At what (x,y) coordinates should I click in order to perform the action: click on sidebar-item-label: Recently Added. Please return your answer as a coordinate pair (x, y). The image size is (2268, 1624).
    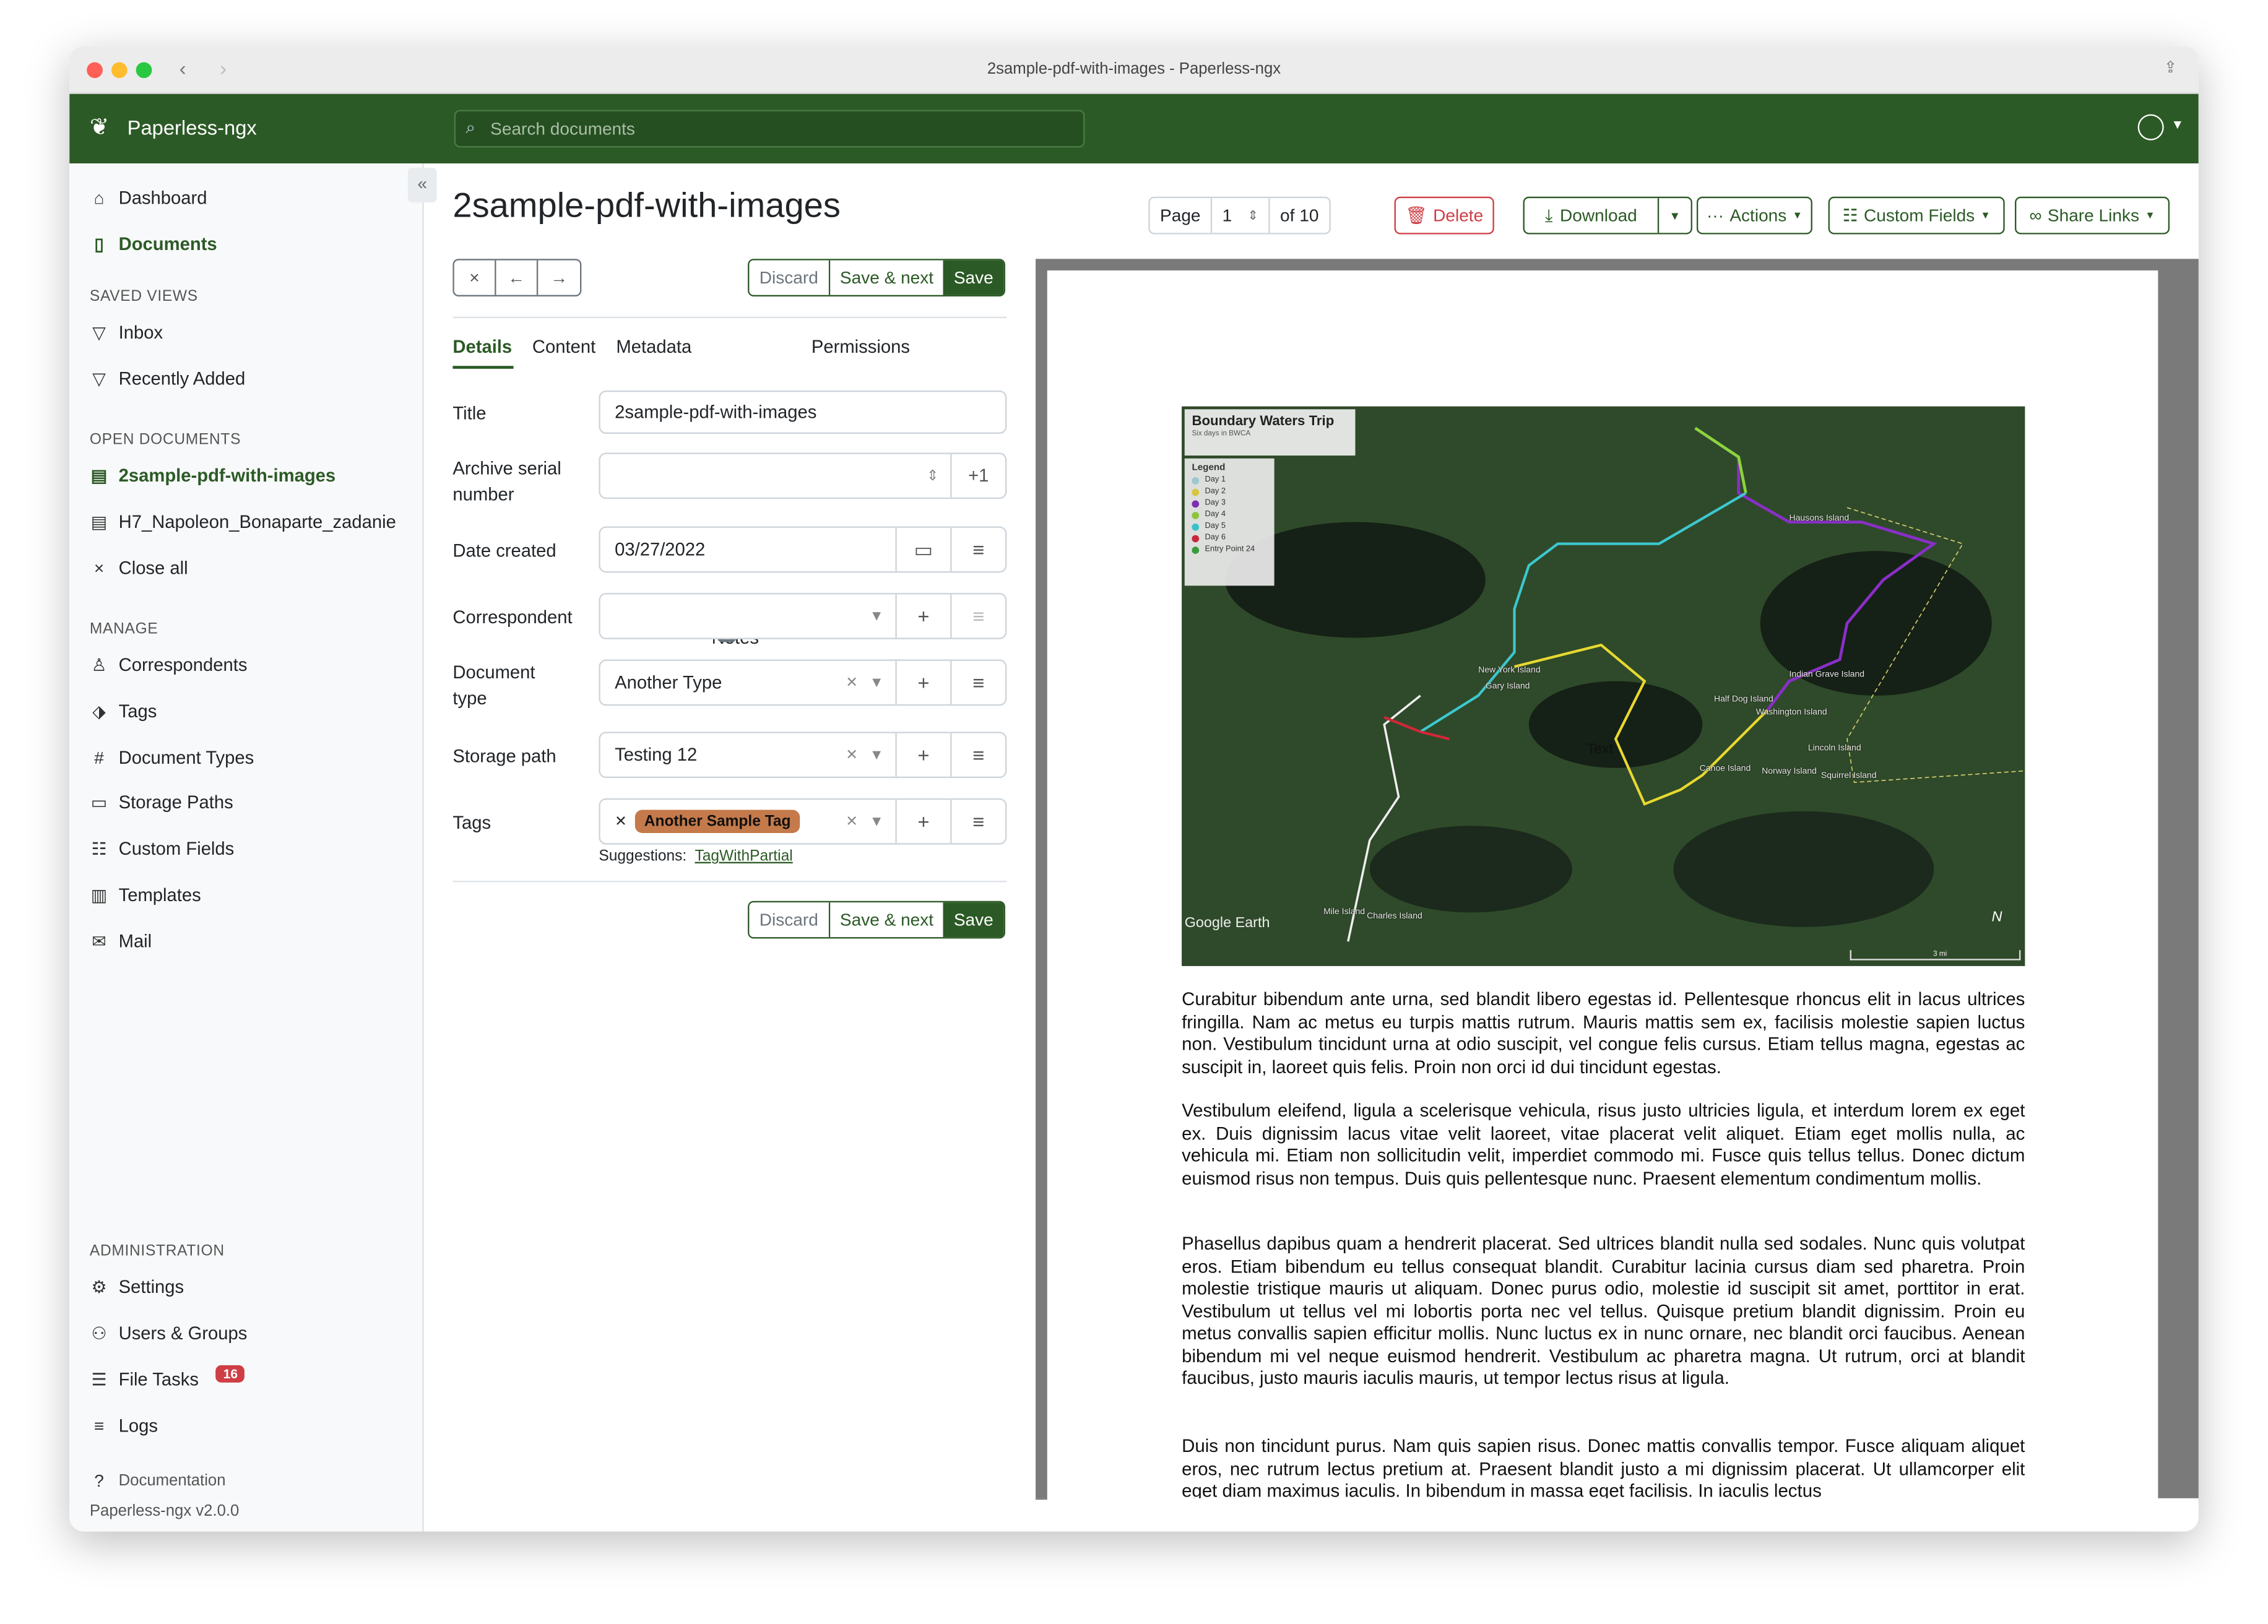
    Looking at the image, I should click on (182, 378).